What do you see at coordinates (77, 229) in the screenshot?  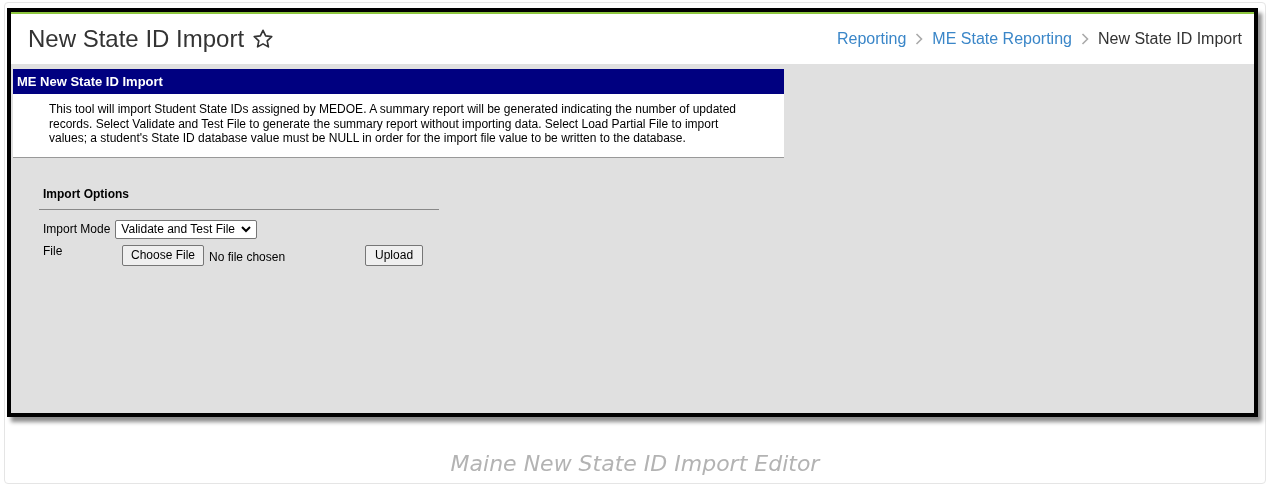 I see `field-label: Import Mode` at bounding box center [77, 229].